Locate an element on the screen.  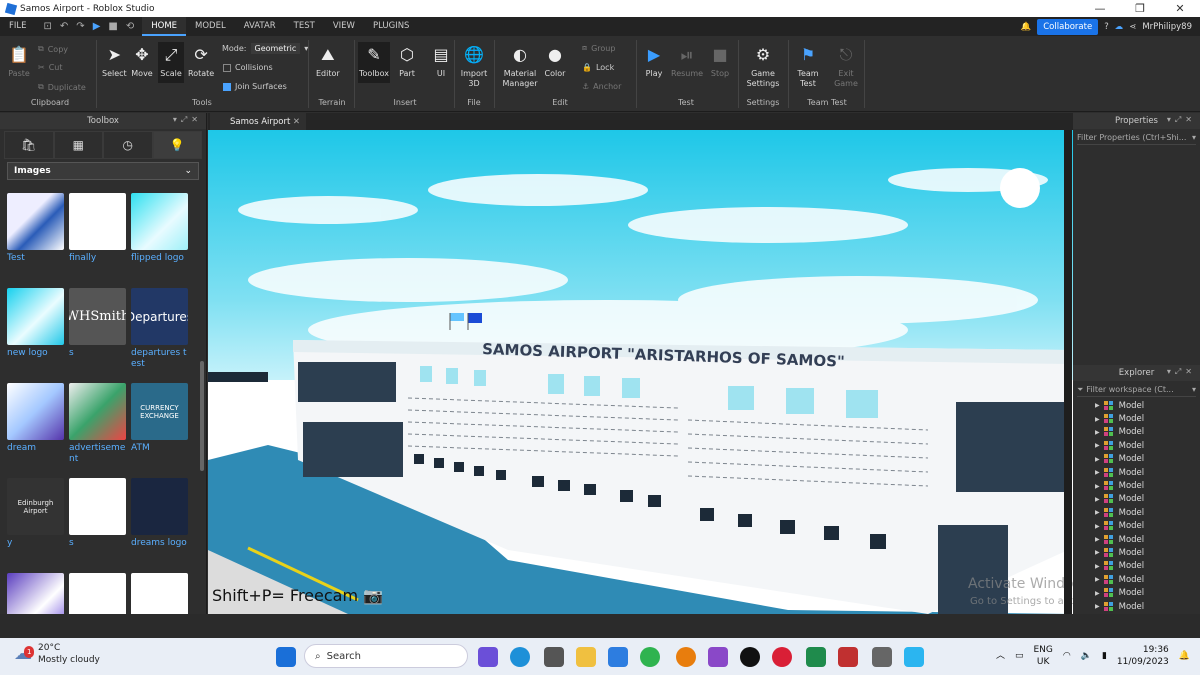
file-explorer-icon is located at coordinates (586, 657).